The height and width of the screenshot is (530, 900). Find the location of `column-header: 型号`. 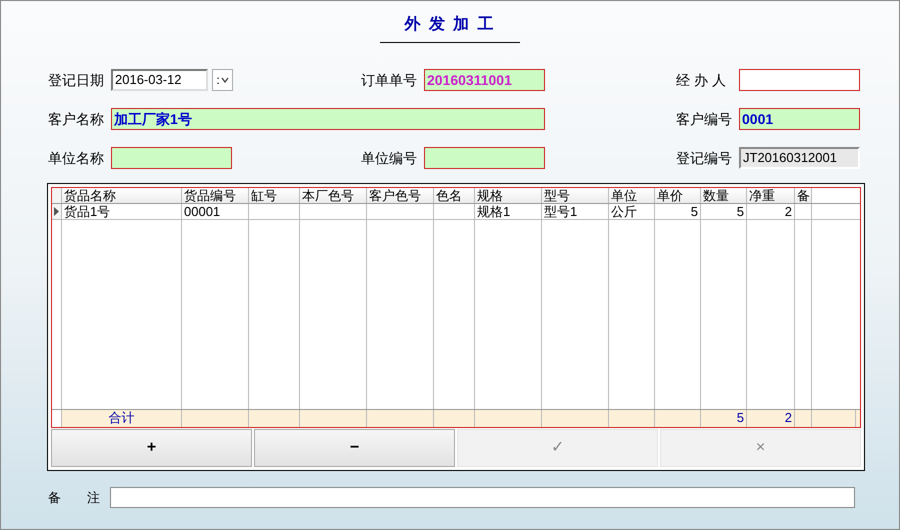

column-header: 型号 is located at coordinates (575, 195).